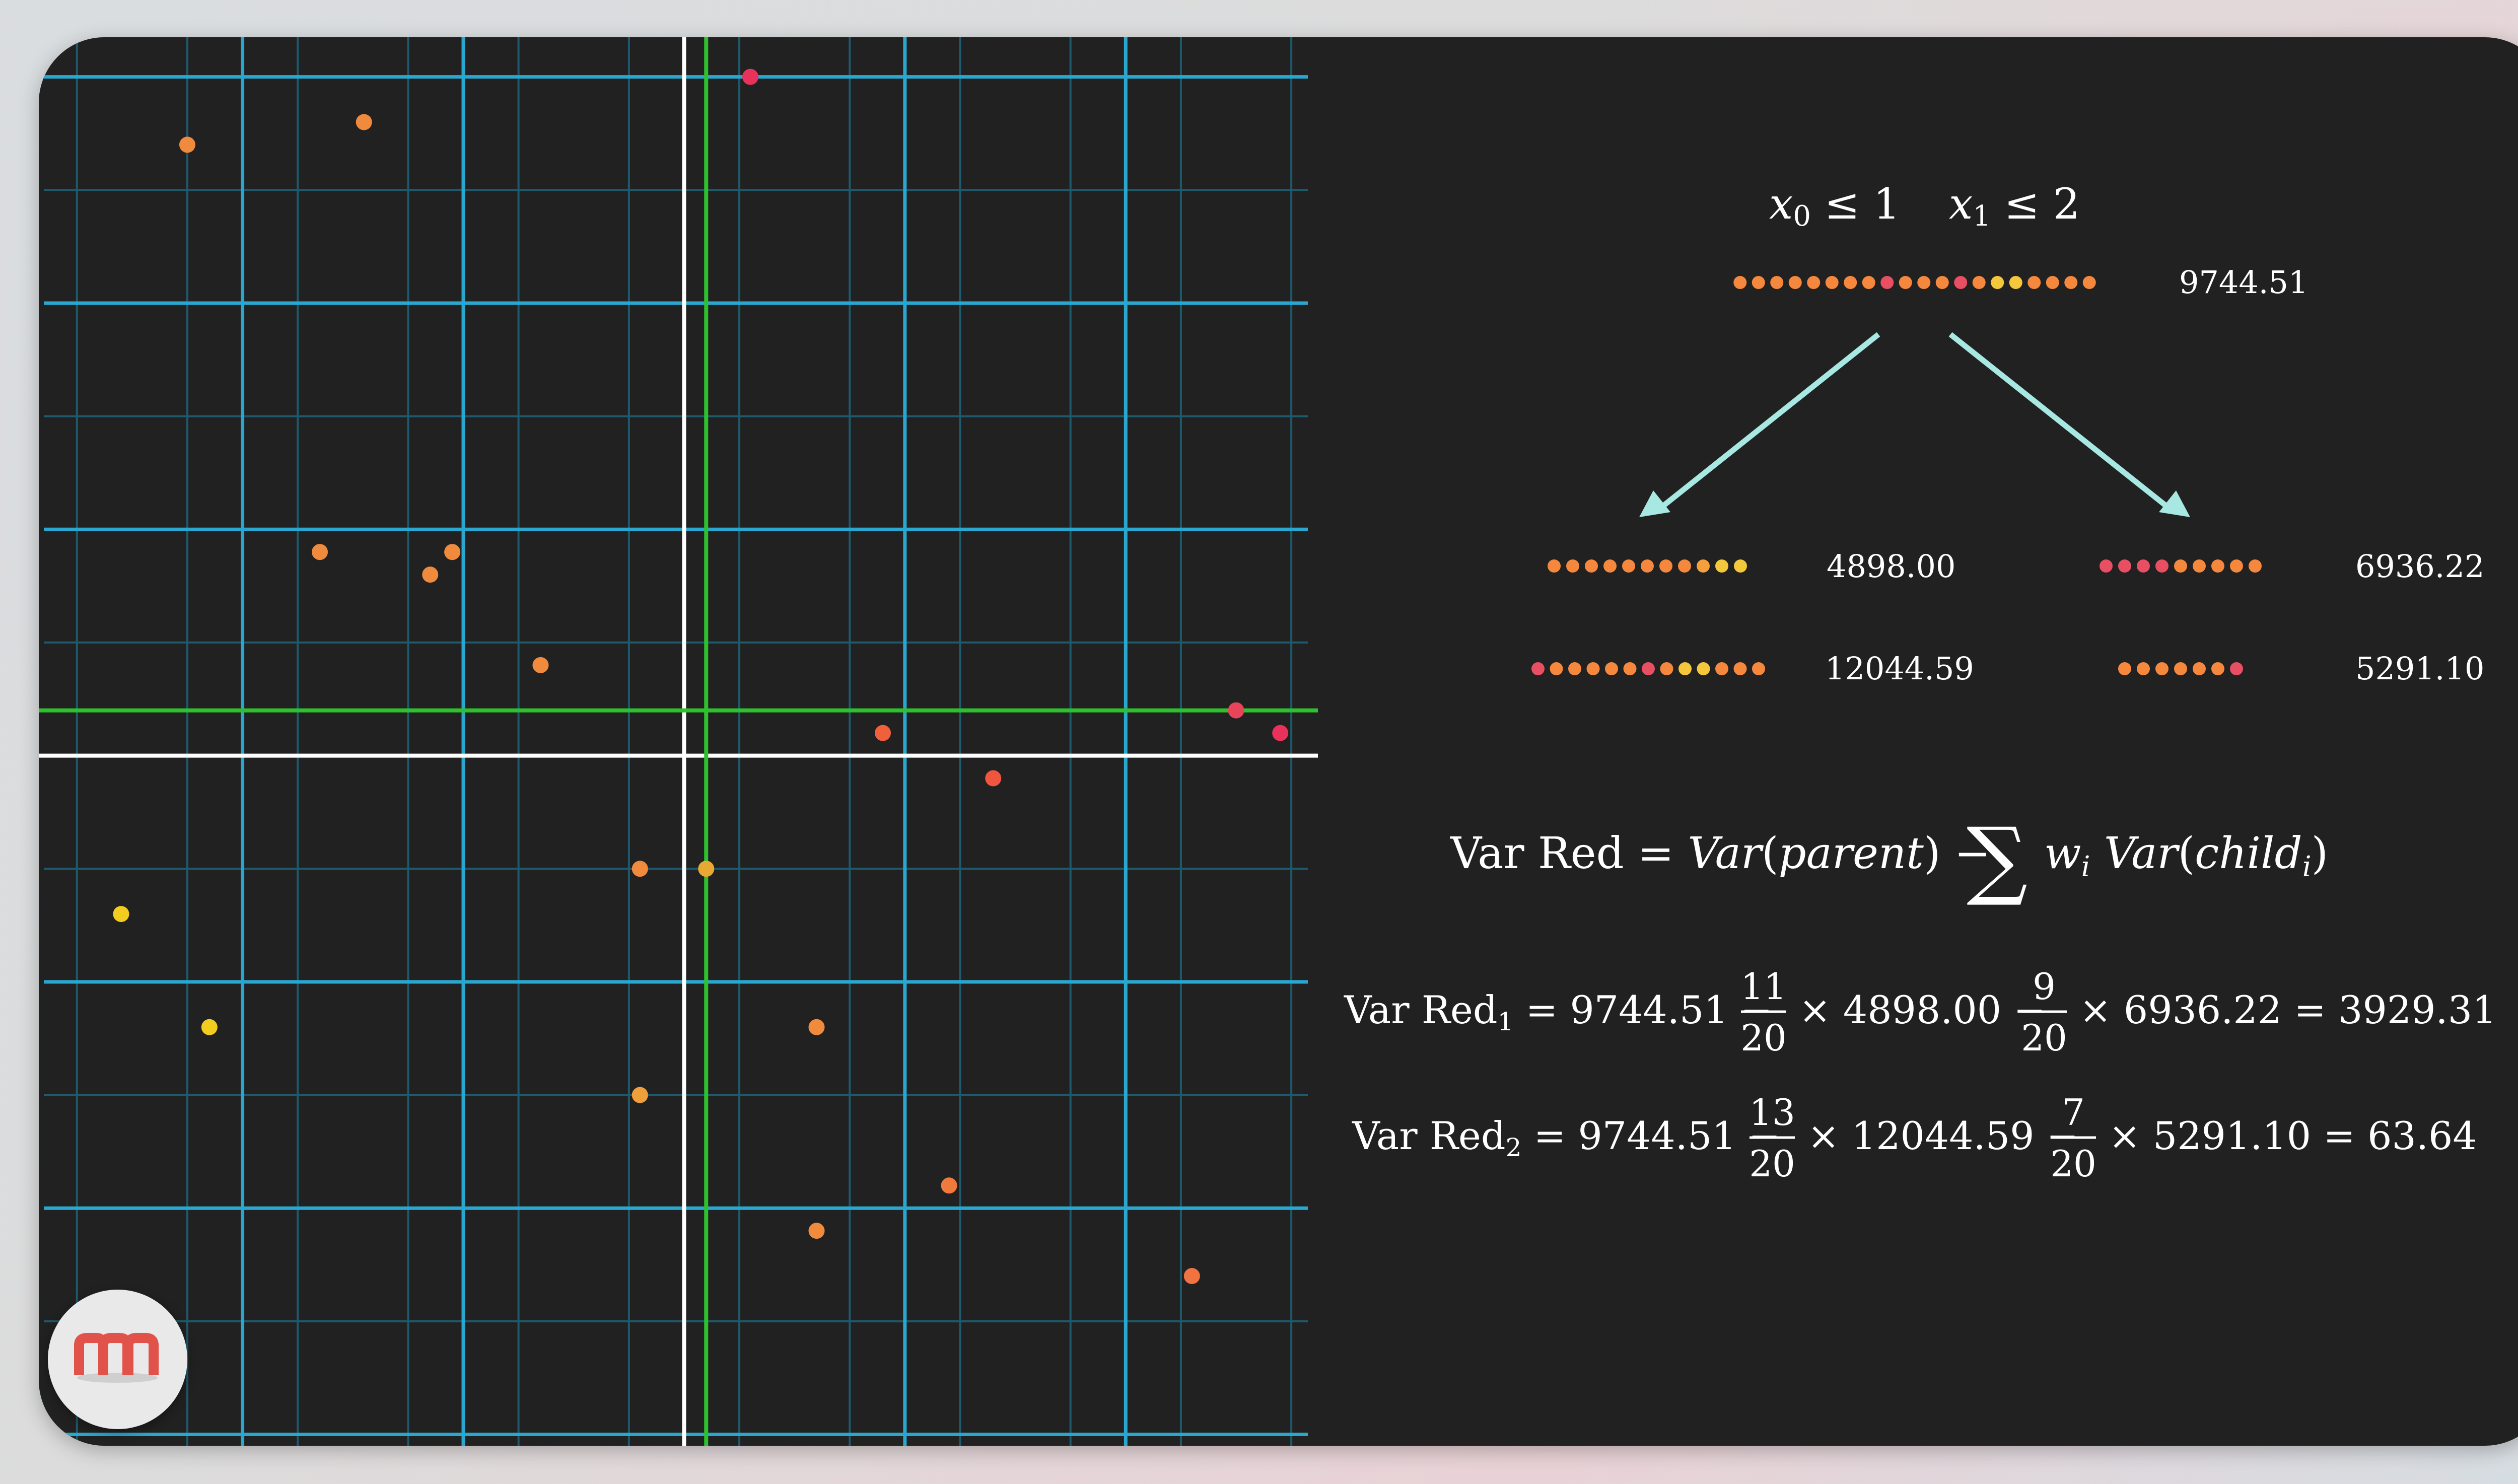 Image resolution: width=2518 pixels, height=1484 pixels. What do you see at coordinates (2420, 669) in the screenshot?
I see `split2-right-variance: 5291.10` at bounding box center [2420, 669].